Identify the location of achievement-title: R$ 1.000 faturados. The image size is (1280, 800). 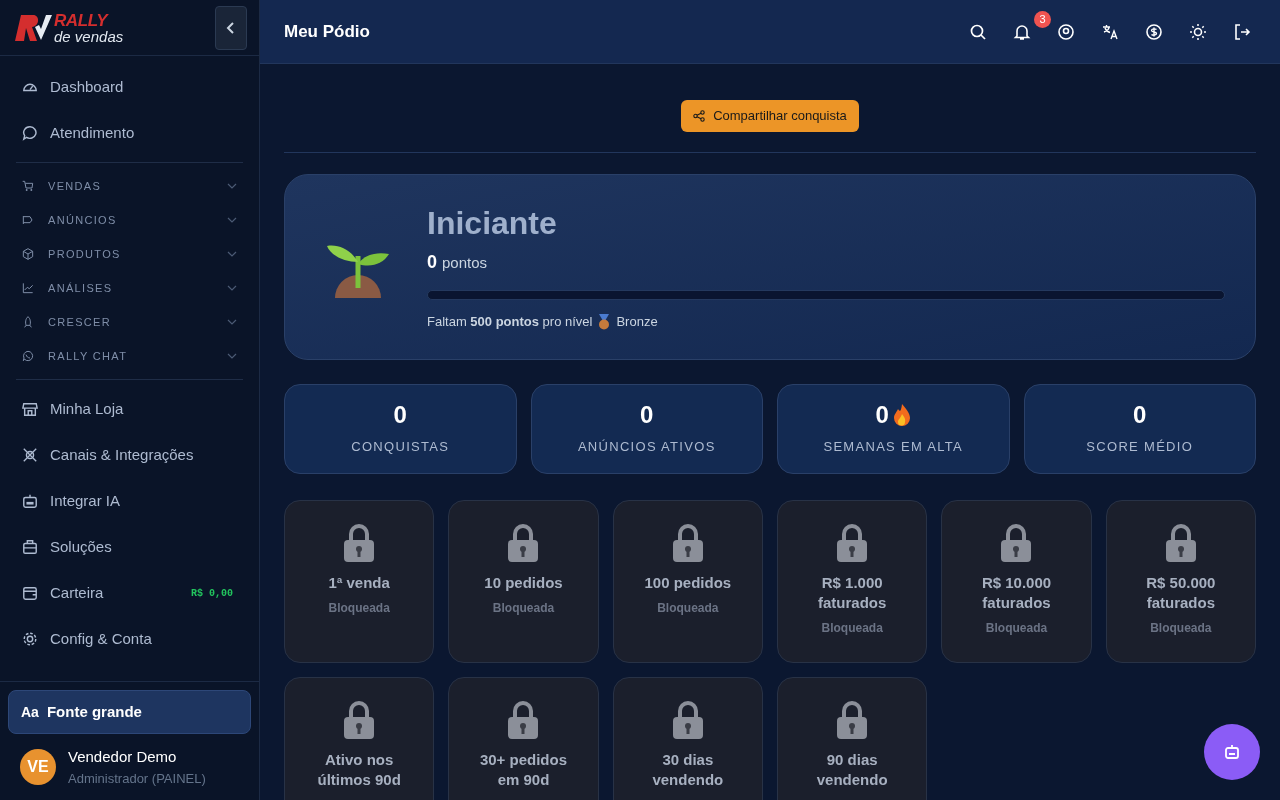
(852, 593).